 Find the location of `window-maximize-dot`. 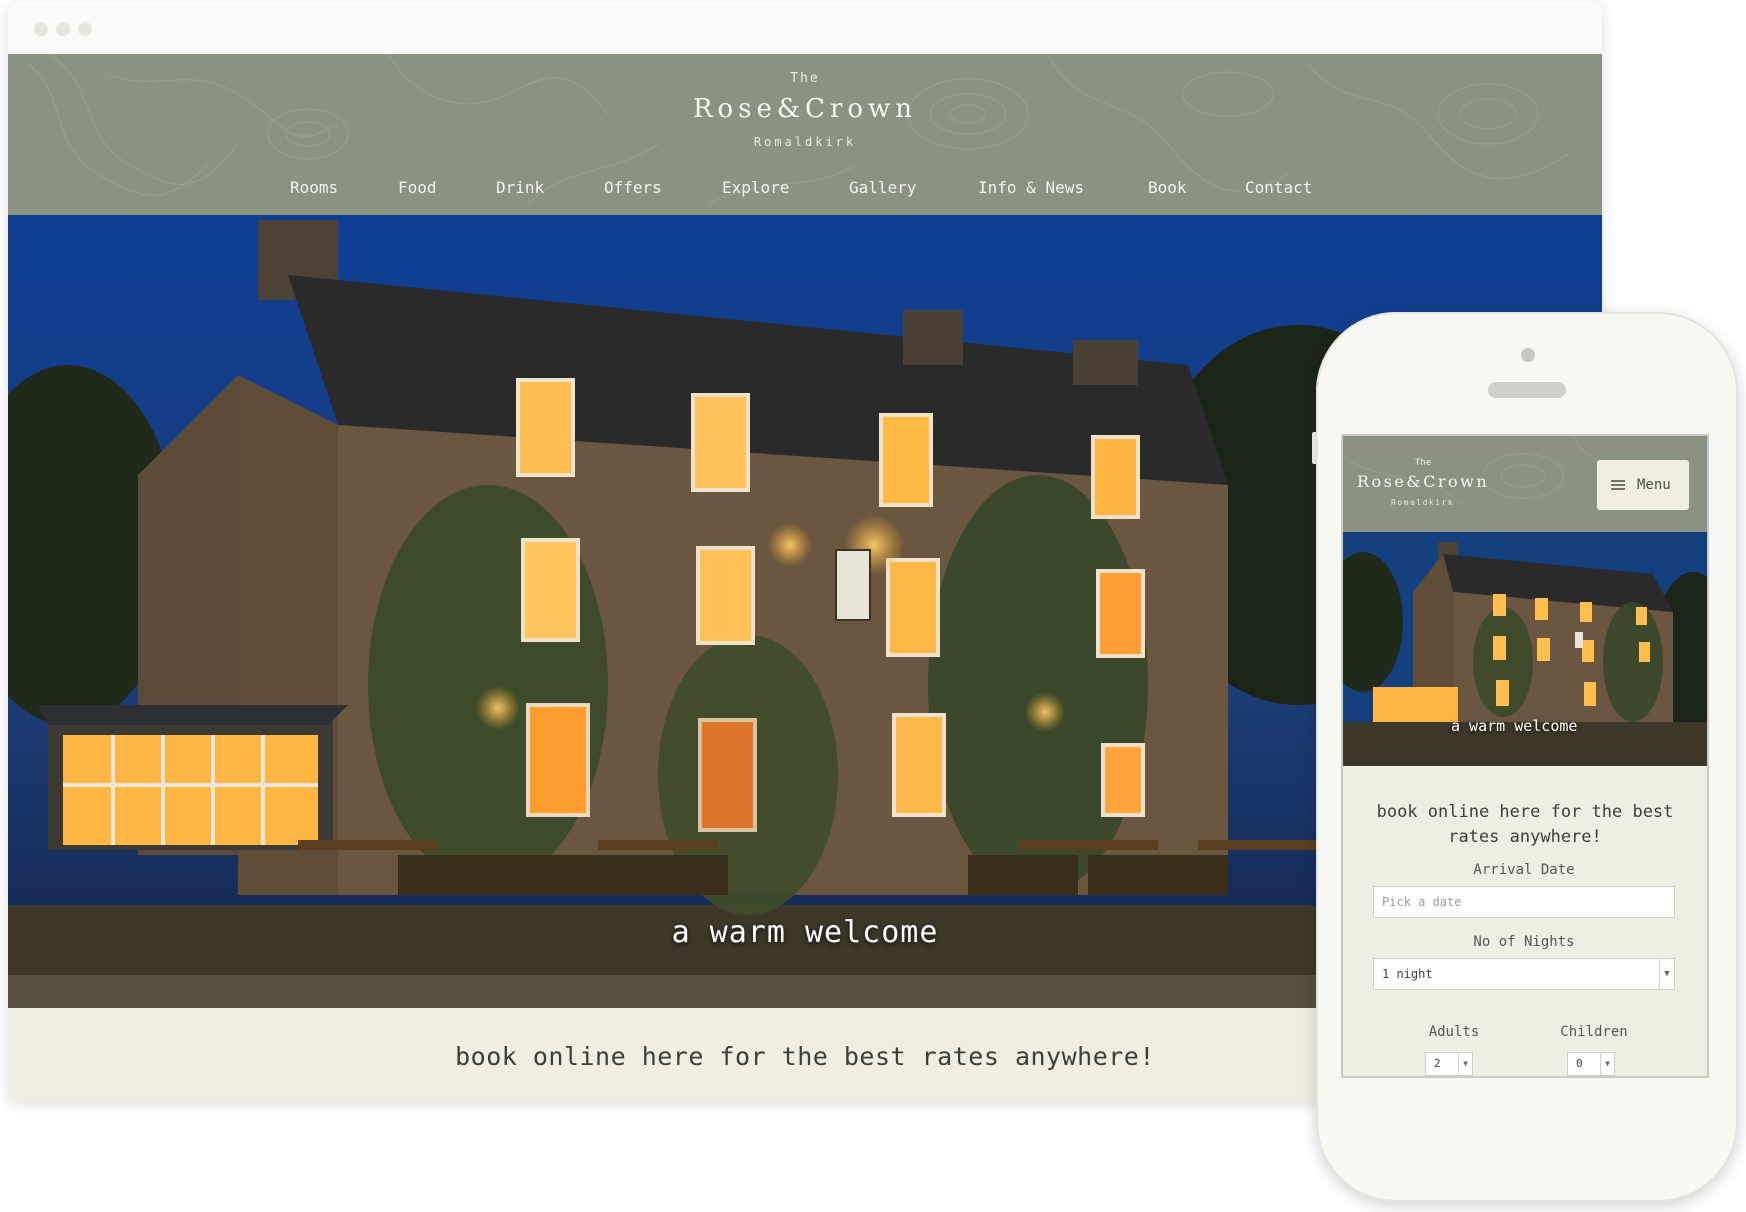

window-maximize-dot is located at coordinates (85, 29).